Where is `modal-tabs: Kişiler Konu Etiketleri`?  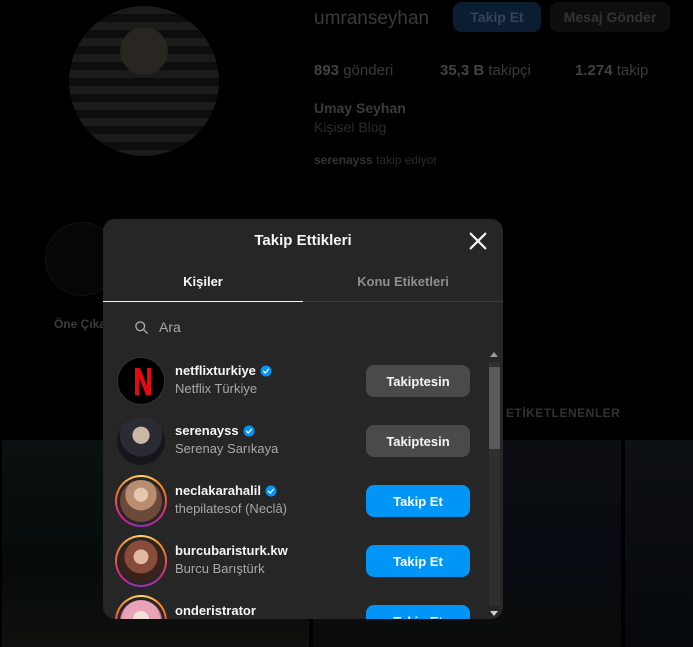
modal-tabs: Kişiler Konu Etiketleri is located at coordinates (303, 282).